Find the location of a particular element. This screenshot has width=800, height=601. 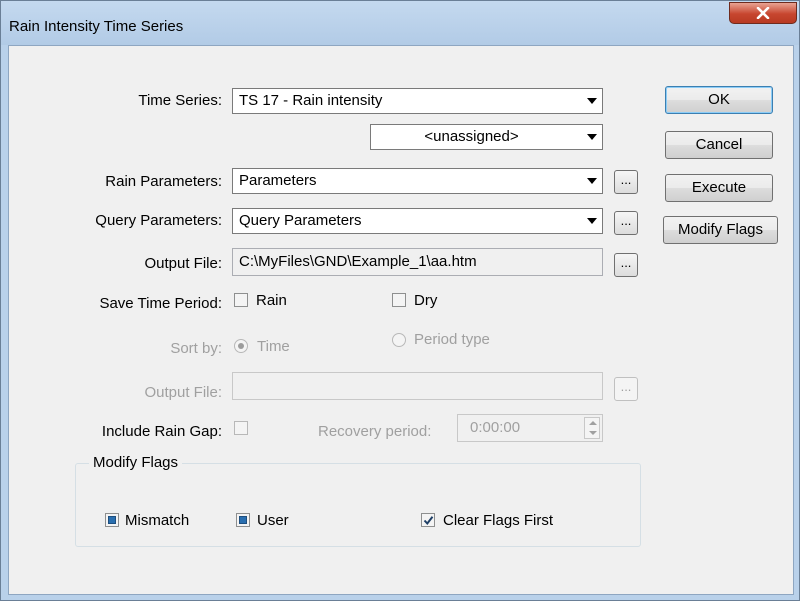

recovery-period-value: 0:00:00 is located at coordinates (495, 427).